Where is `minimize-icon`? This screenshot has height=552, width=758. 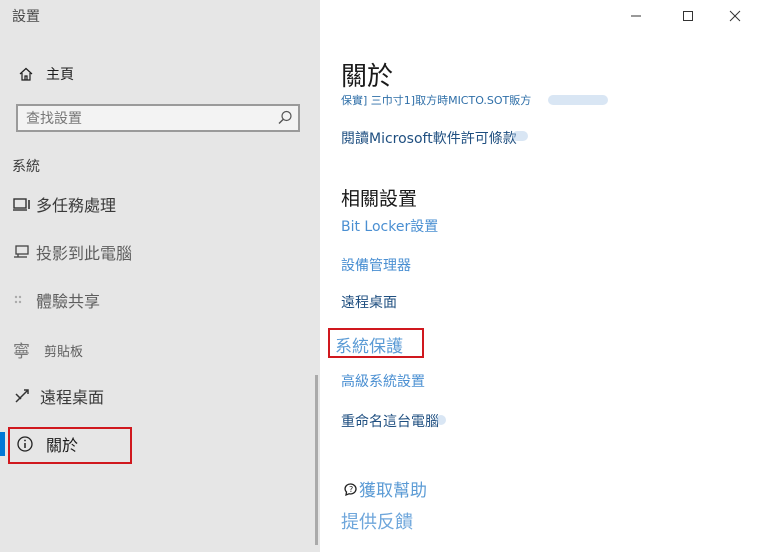 minimize-icon is located at coordinates (636, 16).